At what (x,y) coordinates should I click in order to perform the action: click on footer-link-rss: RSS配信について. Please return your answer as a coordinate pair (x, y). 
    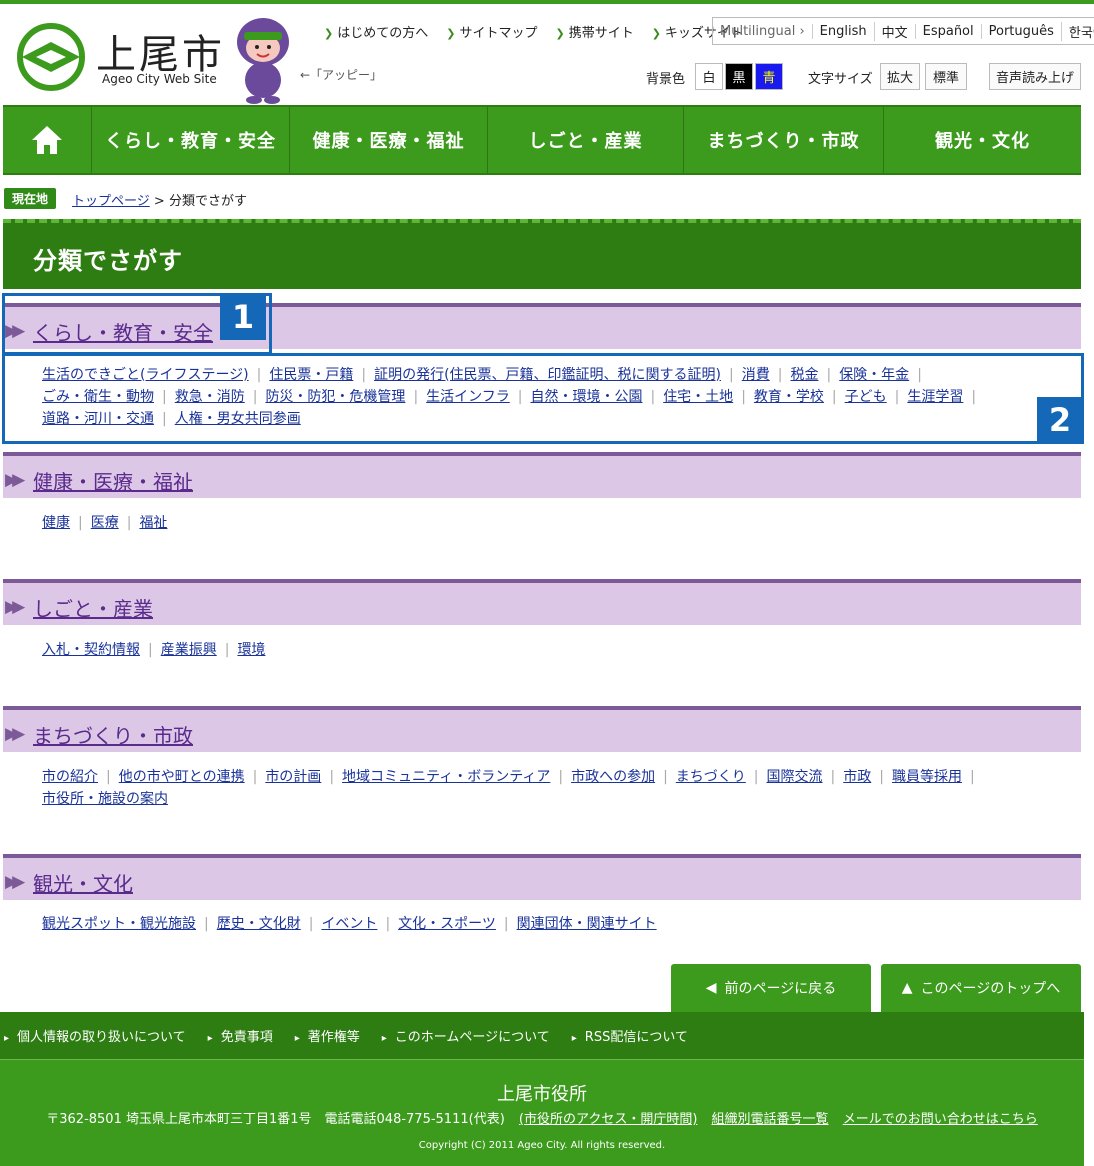
    Looking at the image, I should click on (630, 1035).